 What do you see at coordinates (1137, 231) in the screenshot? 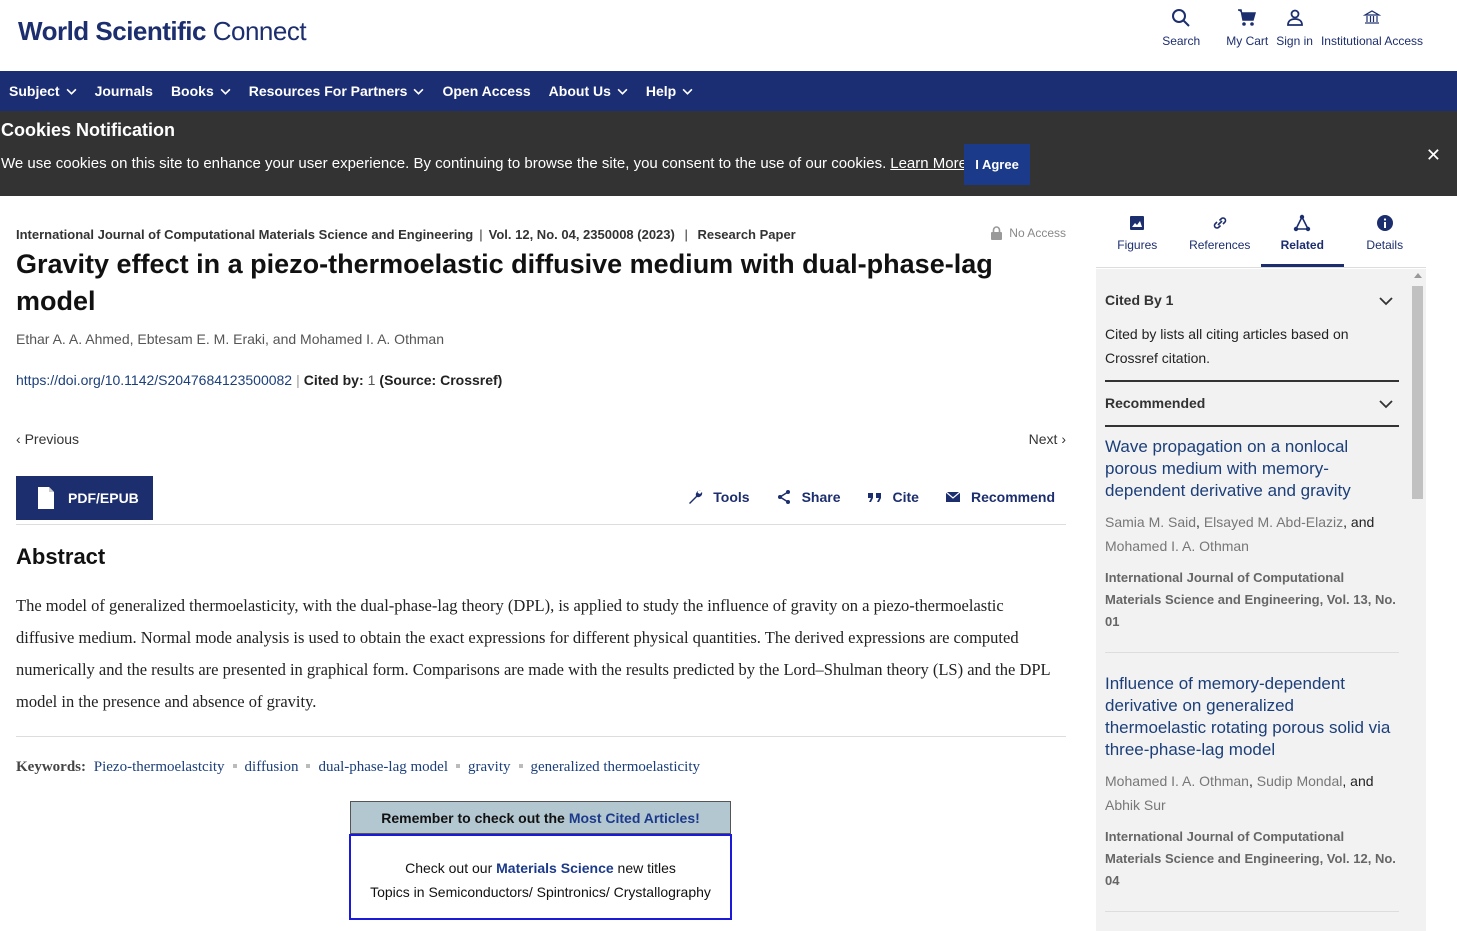
I see `tab-figures: Figures` at bounding box center [1137, 231].